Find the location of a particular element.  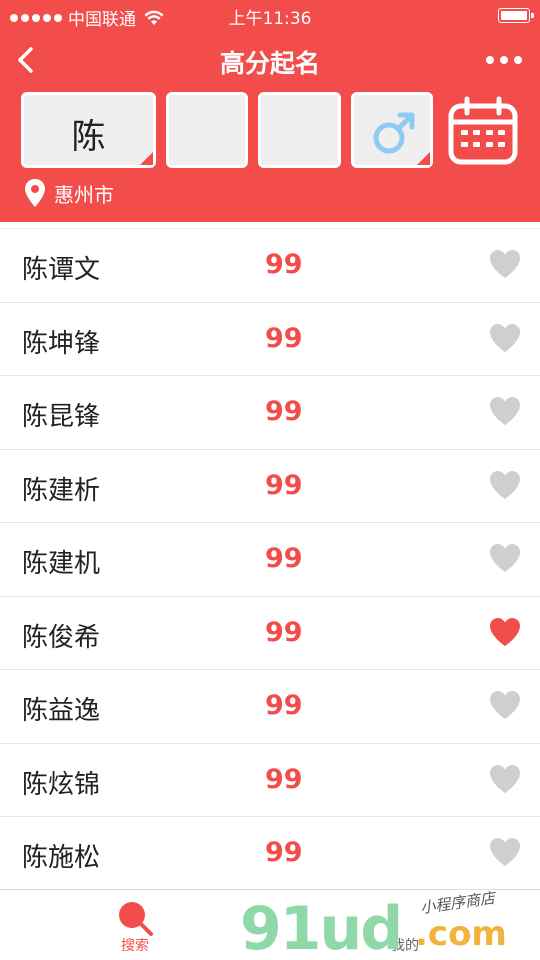

calendar-icon is located at coordinates (483, 131).